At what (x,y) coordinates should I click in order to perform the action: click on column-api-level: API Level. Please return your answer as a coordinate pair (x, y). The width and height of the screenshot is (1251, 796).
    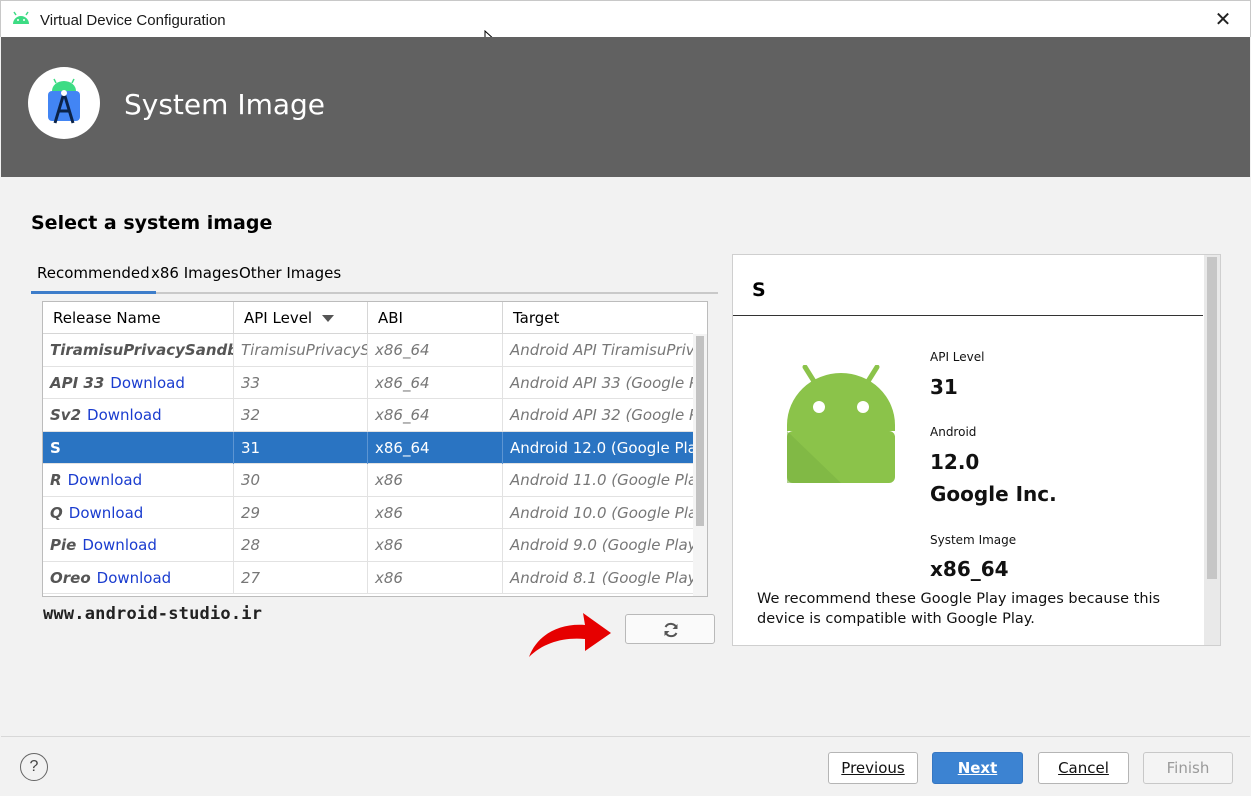
    Looking at the image, I should click on (301, 318).